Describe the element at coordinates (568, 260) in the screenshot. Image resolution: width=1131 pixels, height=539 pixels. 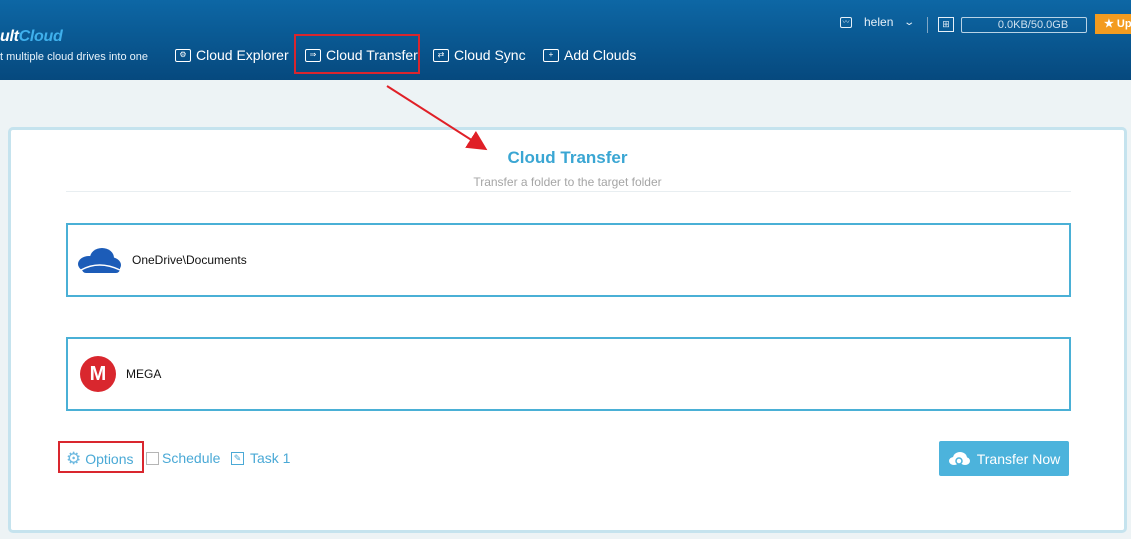
I see `source-selector: OneDrive\Documents` at that location.